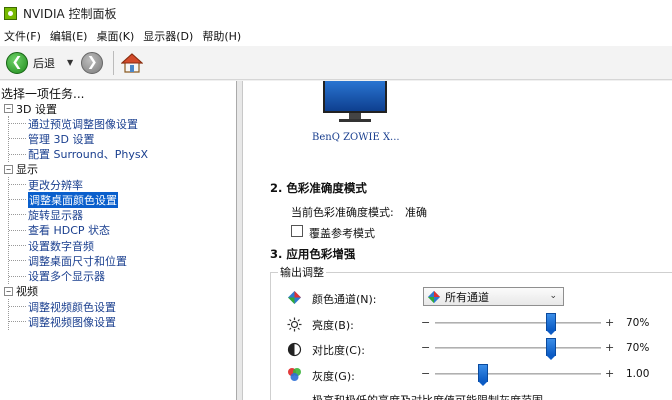 Image resolution: width=672 pixels, height=400 pixels. I want to click on tree-children-video: 调整视频颜色设置 调整视频图像设置, so click(122, 314).